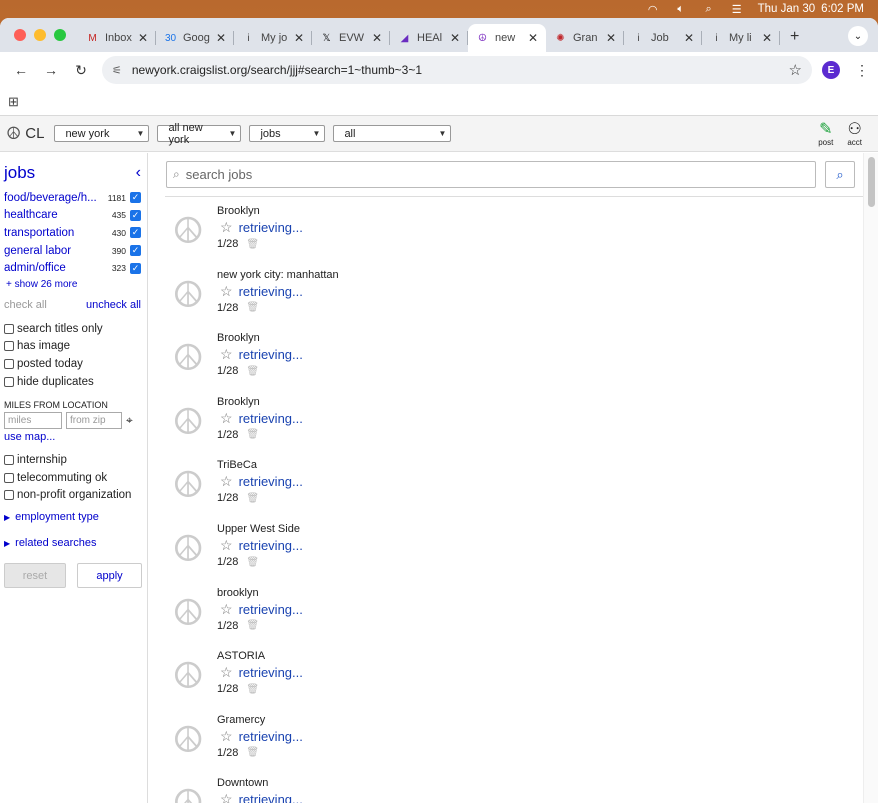 This screenshot has height=803, width=878. I want to click on filter-option: internship, so click(73, 460).